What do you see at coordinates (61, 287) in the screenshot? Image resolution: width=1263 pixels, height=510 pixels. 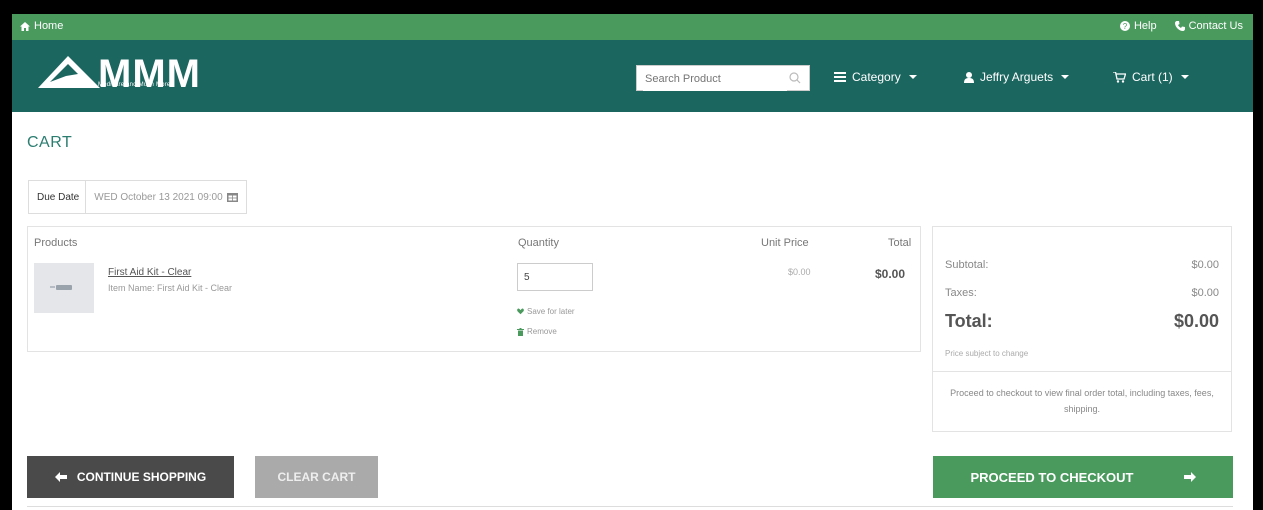 I see `first-aid-kit-image` at bounding box center [61, 287].